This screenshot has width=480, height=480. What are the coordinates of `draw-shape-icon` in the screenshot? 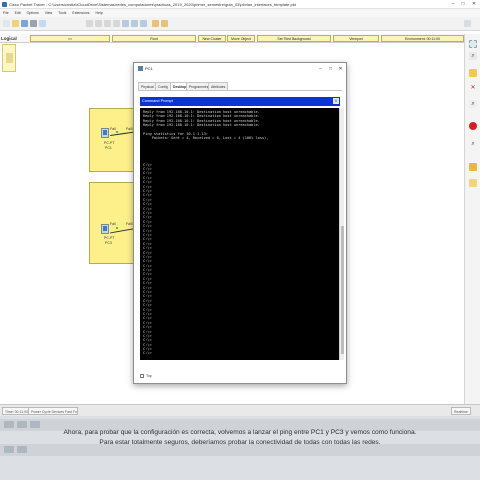 It's located at (473, 126).